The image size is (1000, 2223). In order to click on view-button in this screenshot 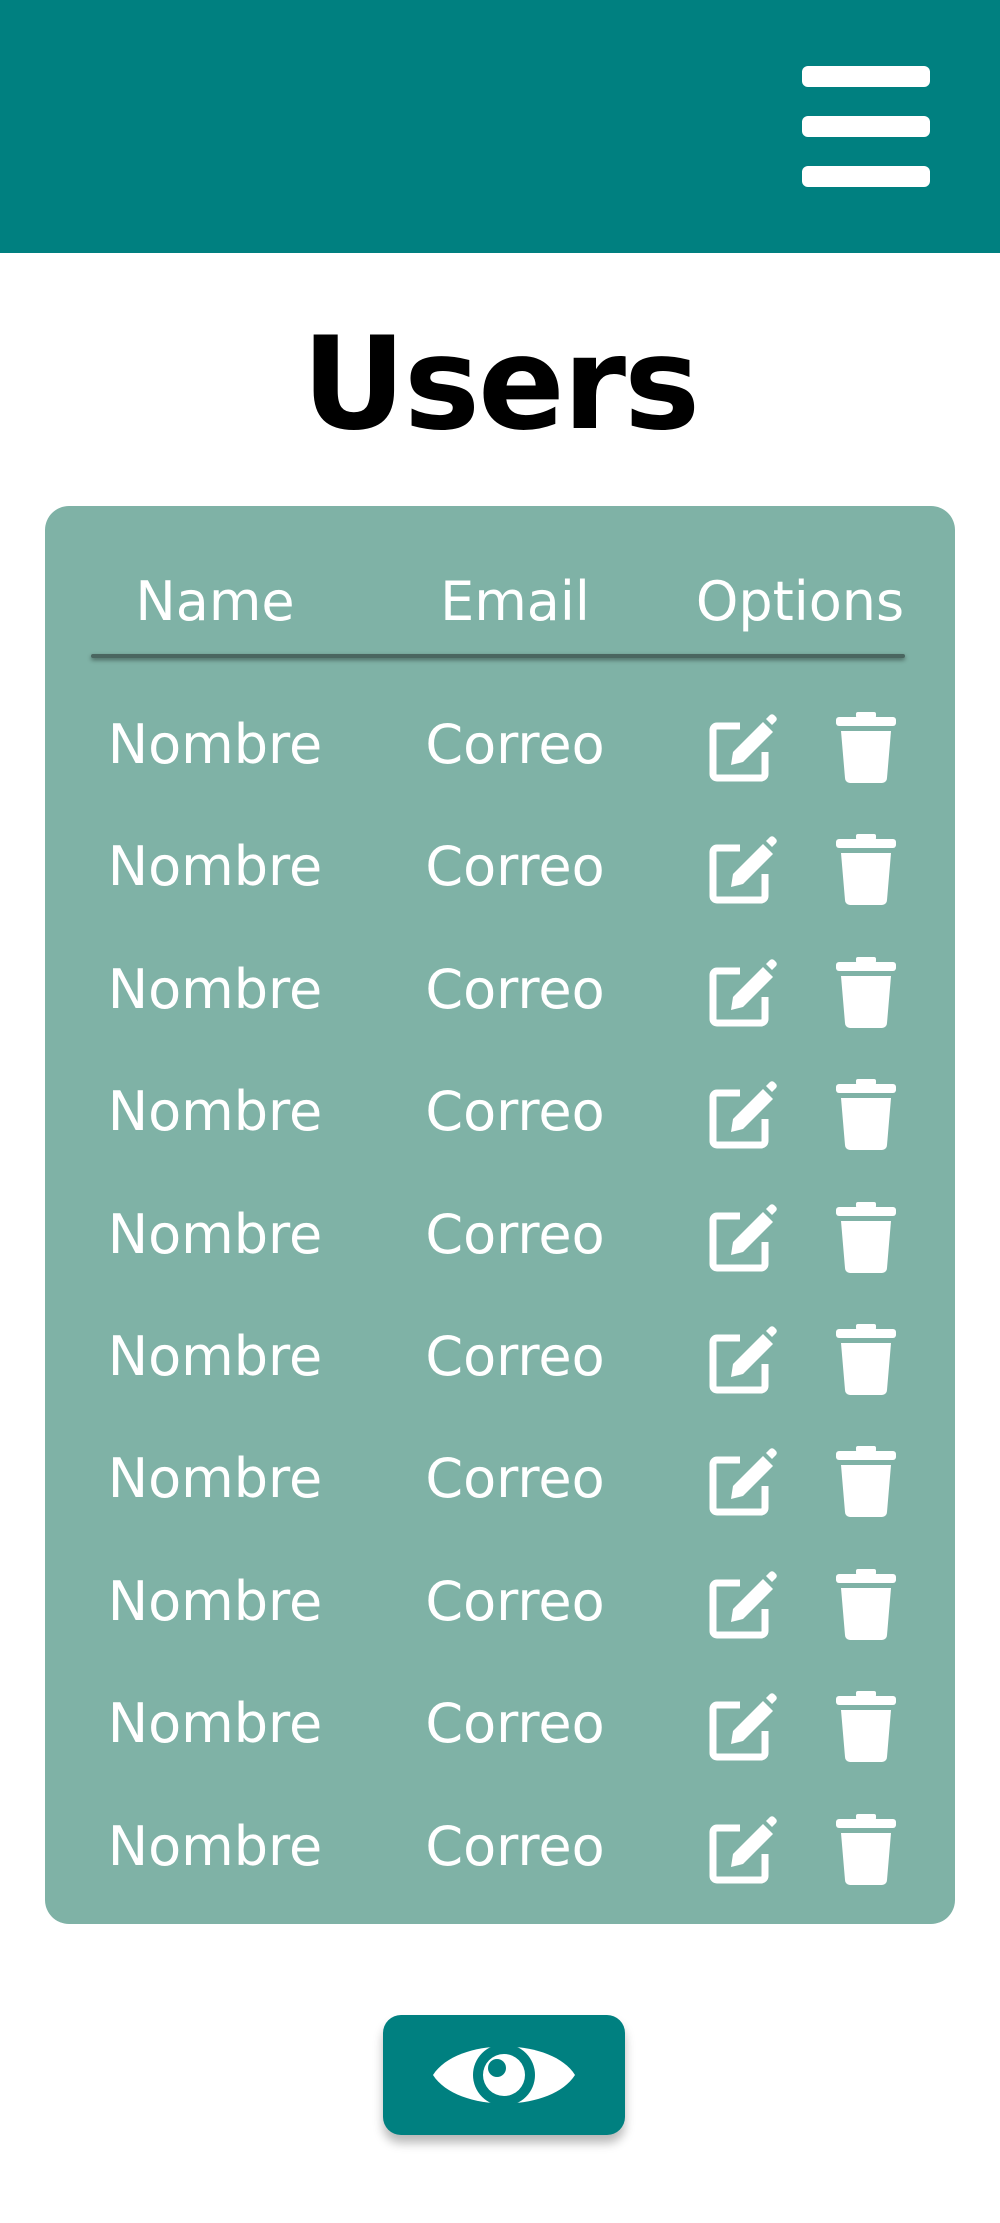, I will do `click(504, 2075)`.